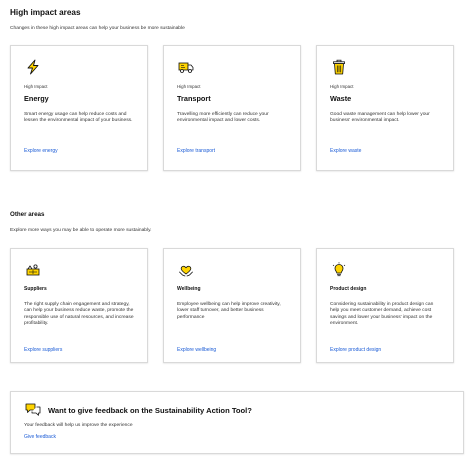 The width and height of the screenshot is (474, 461). What do you see at coordinates (43, 350) in the screenshot?
I see `explore-suppliers-link: Explore suppliers` at bounding box center [43, 350].